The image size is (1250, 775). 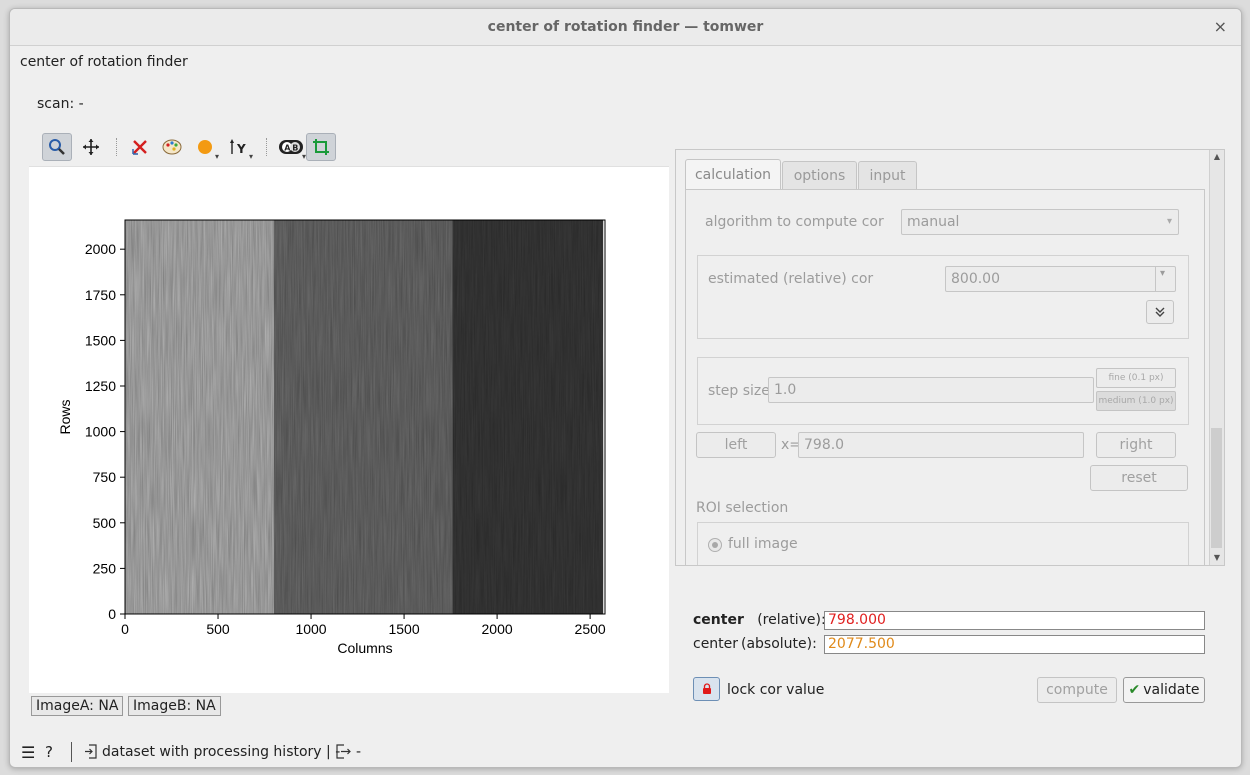 I want to click on center-absolute-text-1: center, so click(x=716, y=644).